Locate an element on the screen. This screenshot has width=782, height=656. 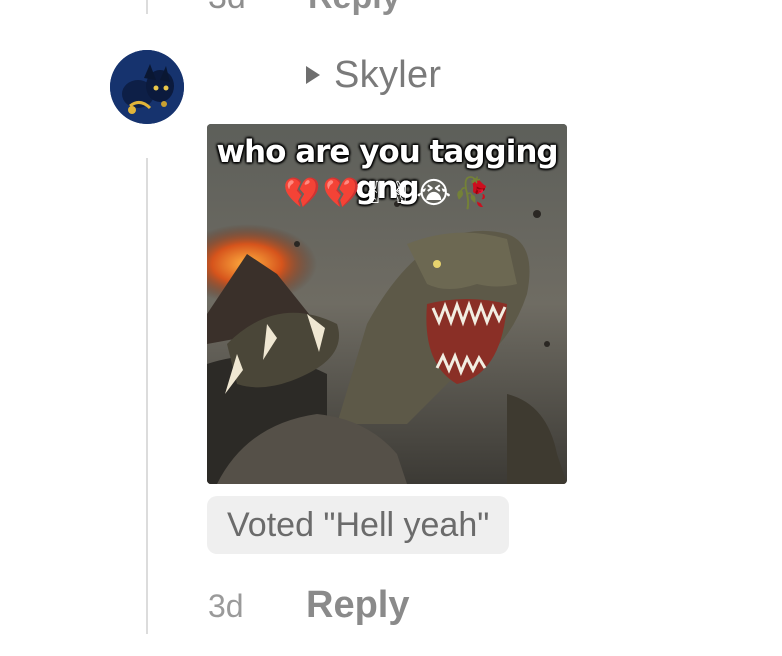
avatar is located at coordinates (147, 87).